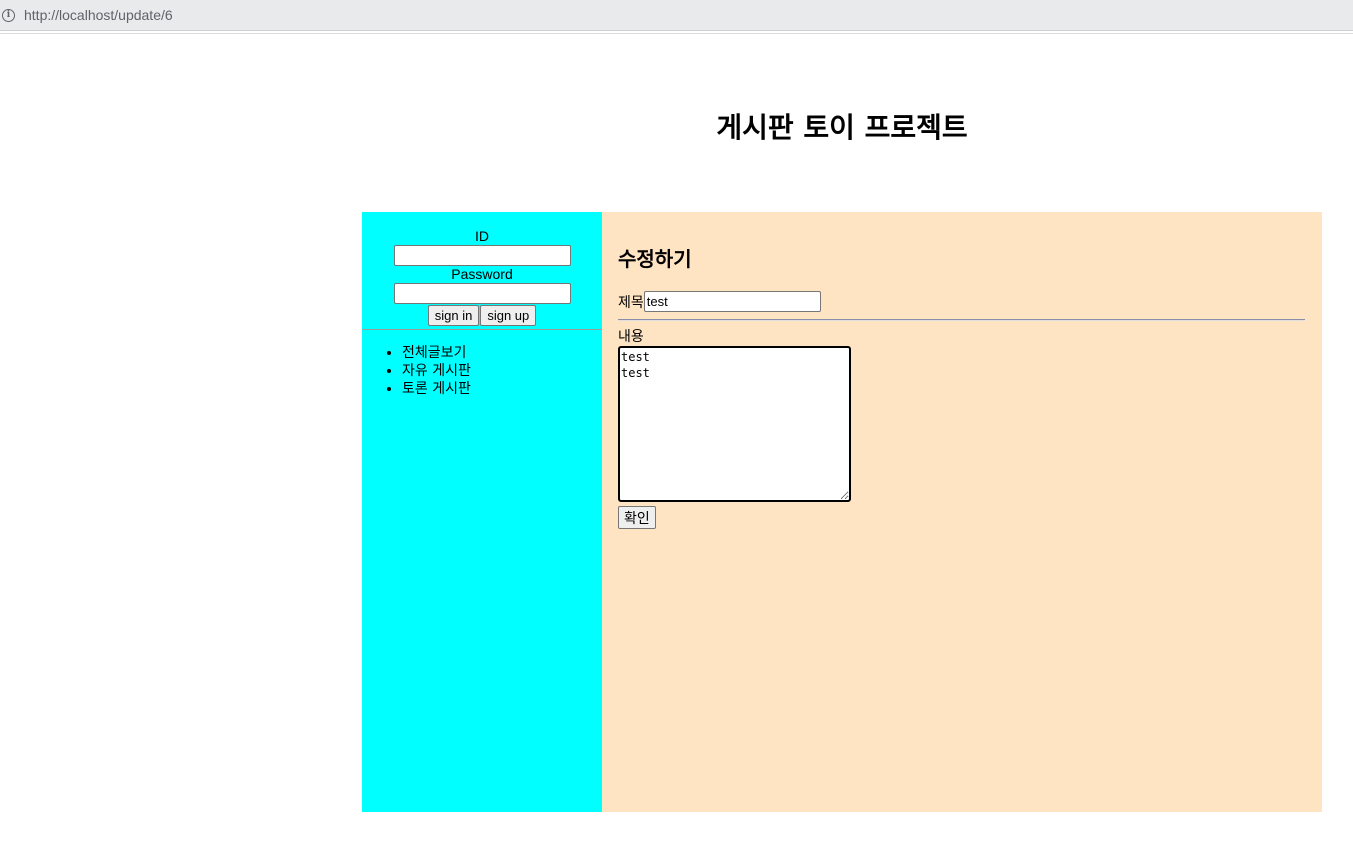 The height and width of the screenshot is (846, 1353). Describe the element at coordinates (508, 315) in the screenshot. I see `sign-up-button: sign up` at that location.